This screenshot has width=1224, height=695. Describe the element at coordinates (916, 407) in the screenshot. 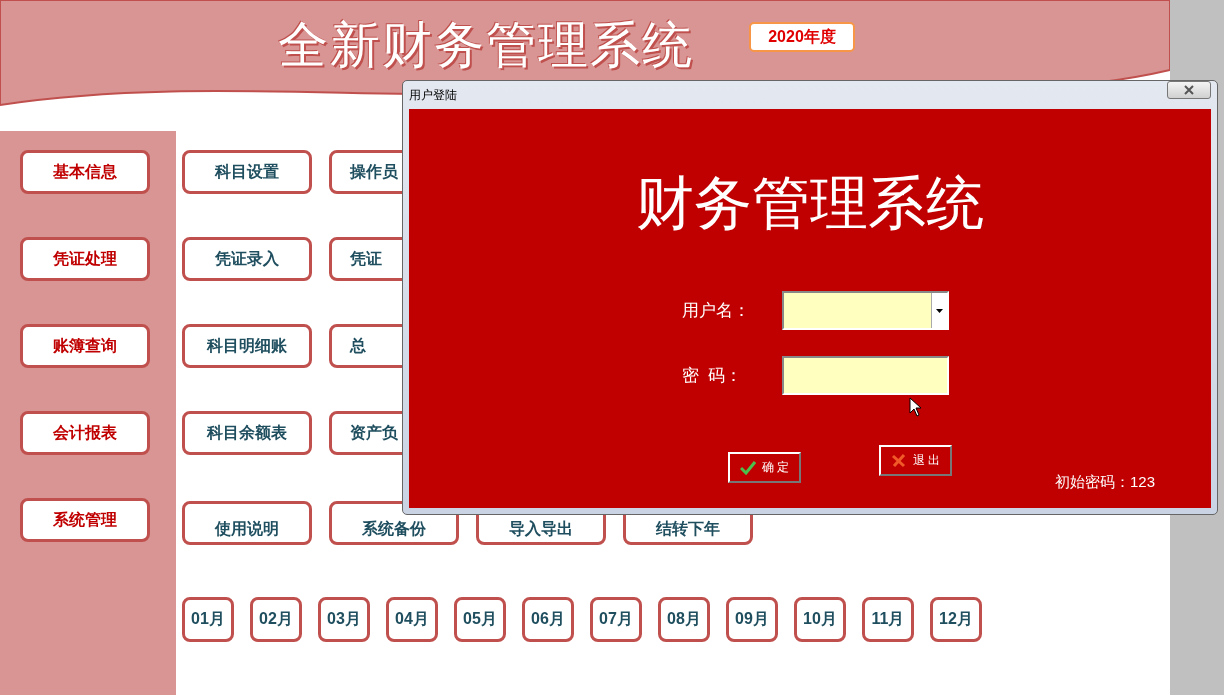

I see `mouse-pointer-icon` at that location.